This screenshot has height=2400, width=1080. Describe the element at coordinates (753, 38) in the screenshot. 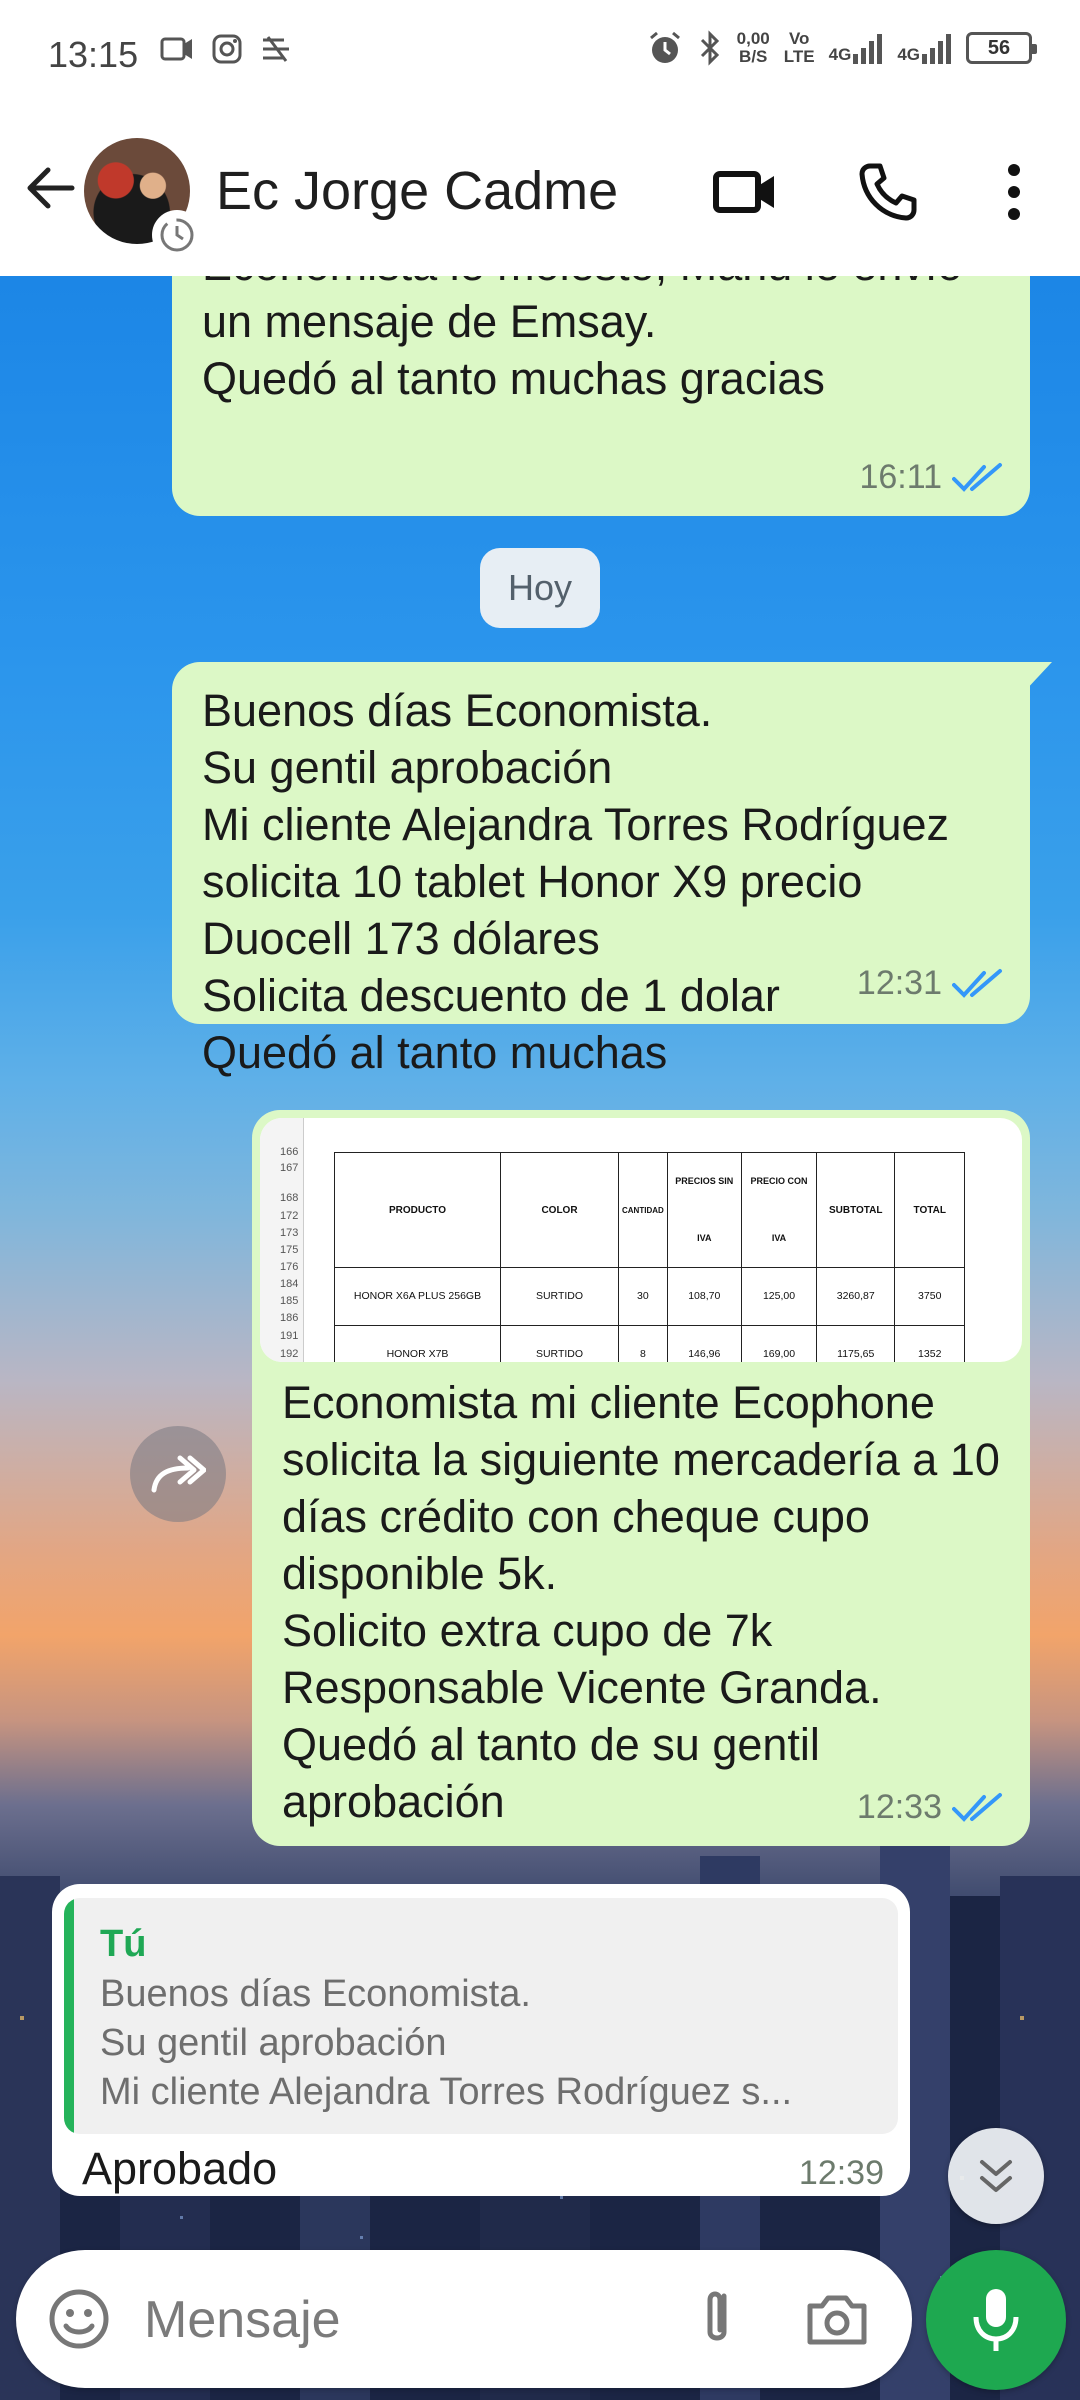

I see `network-speed-value: 0,00` at that location.